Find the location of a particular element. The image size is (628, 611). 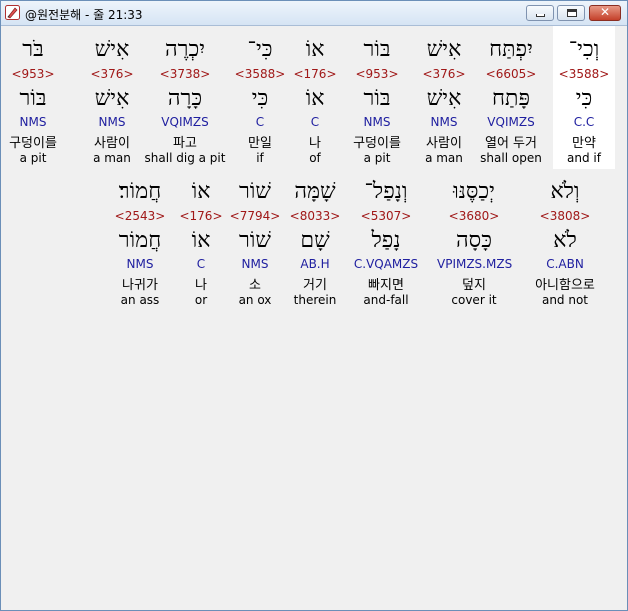

hebrew-word: וְנָפַל־ is located at coordinates (386, 191).